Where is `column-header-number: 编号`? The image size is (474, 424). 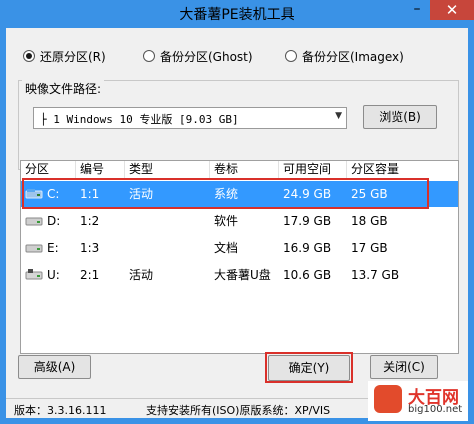 column-header-number: 编号 is located at coordinates (100, 169).